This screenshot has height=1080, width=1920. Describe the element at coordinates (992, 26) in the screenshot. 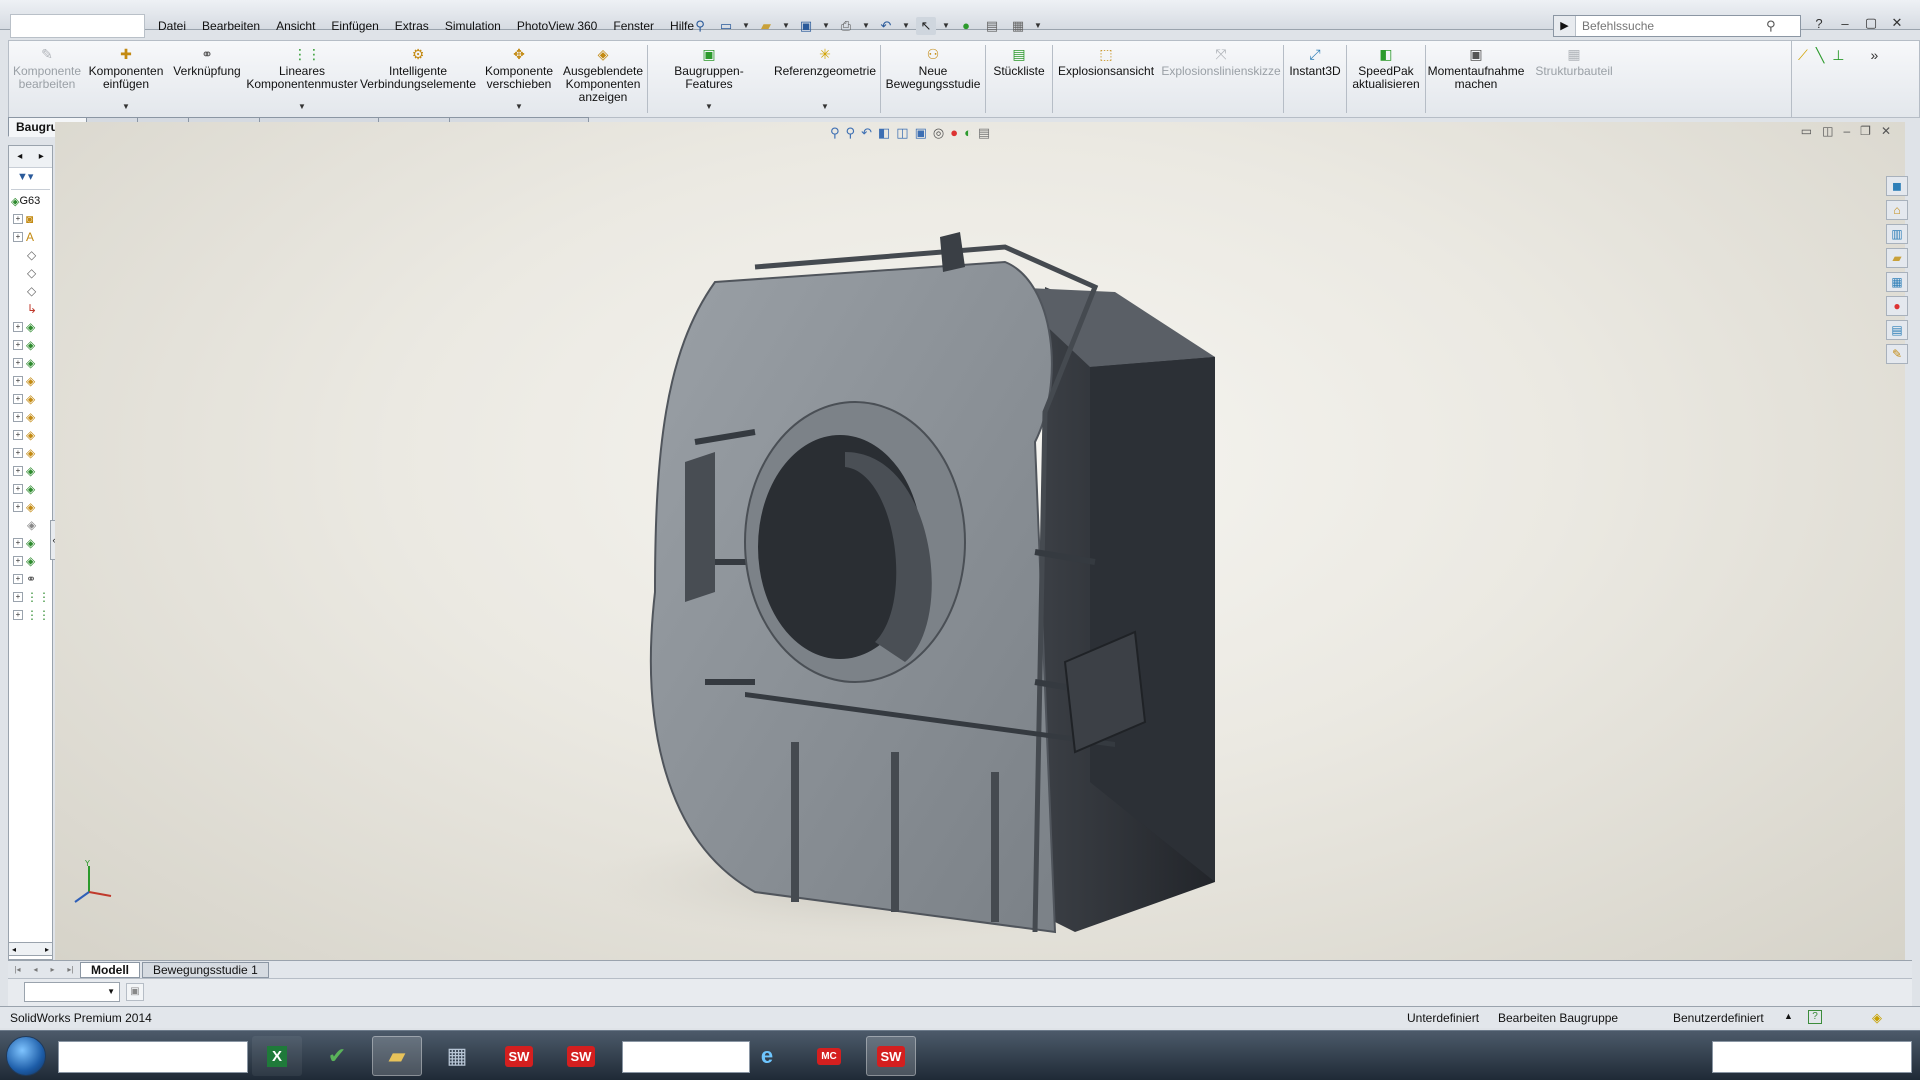

I see `file-properties-icon: ▤` at that location.